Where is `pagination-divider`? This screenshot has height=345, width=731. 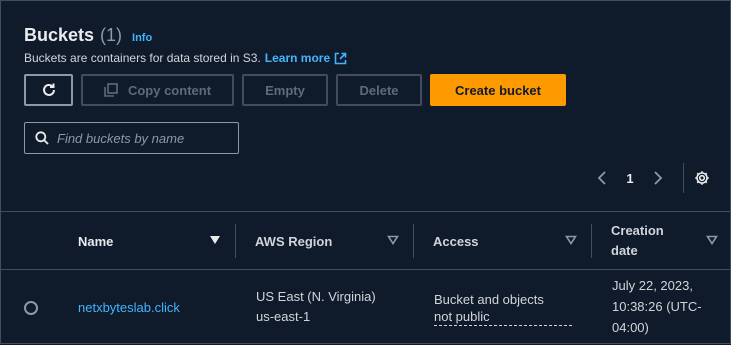
pagination-divider is located at coordinates (683, 178).